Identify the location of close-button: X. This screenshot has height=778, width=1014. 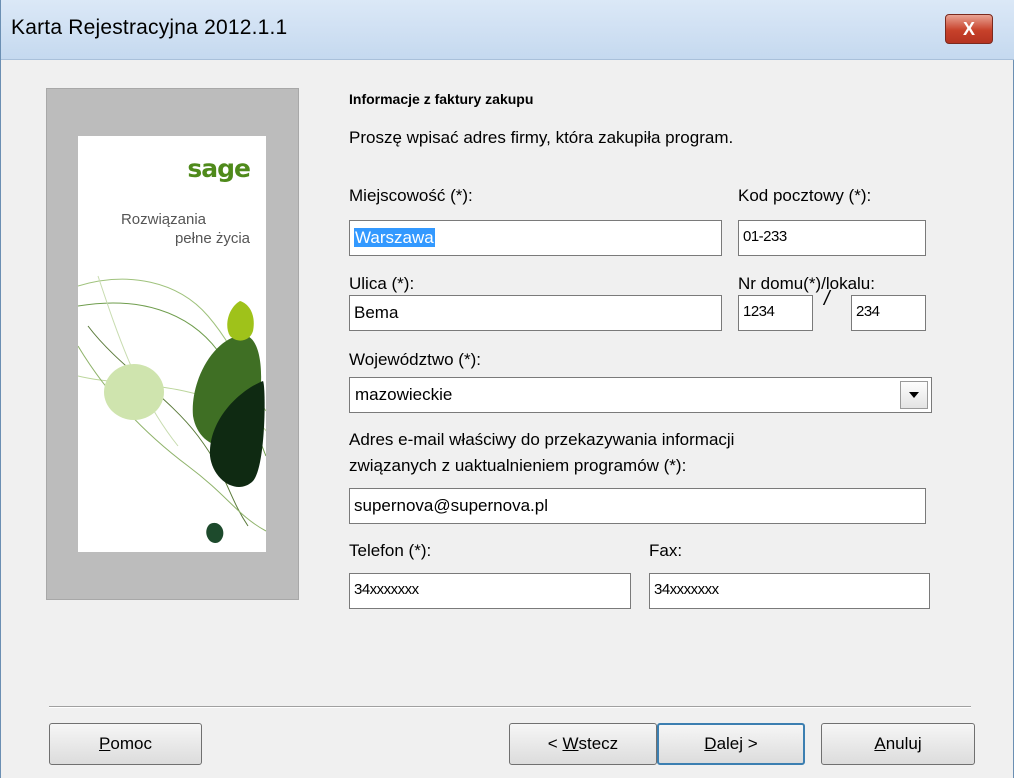
(969, 29).